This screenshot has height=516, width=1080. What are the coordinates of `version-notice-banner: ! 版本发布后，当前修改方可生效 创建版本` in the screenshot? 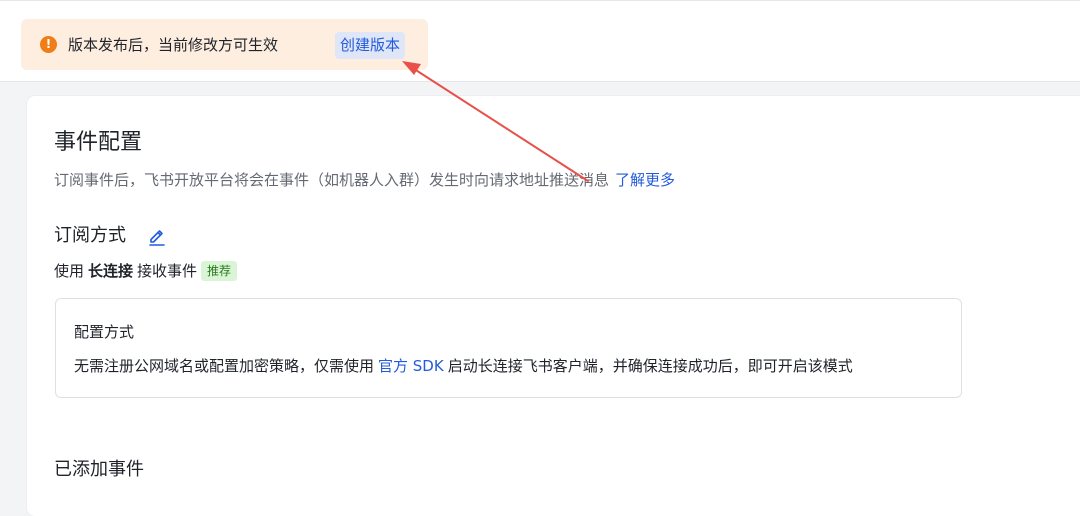 It's located at (224, 44).